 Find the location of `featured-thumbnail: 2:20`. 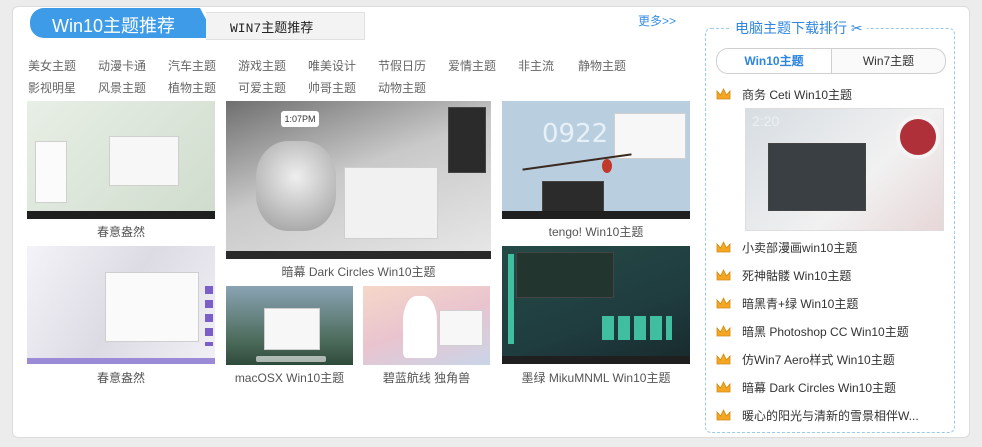

featured-thumbnail: 2:20 is located at coordinates (844, 169).